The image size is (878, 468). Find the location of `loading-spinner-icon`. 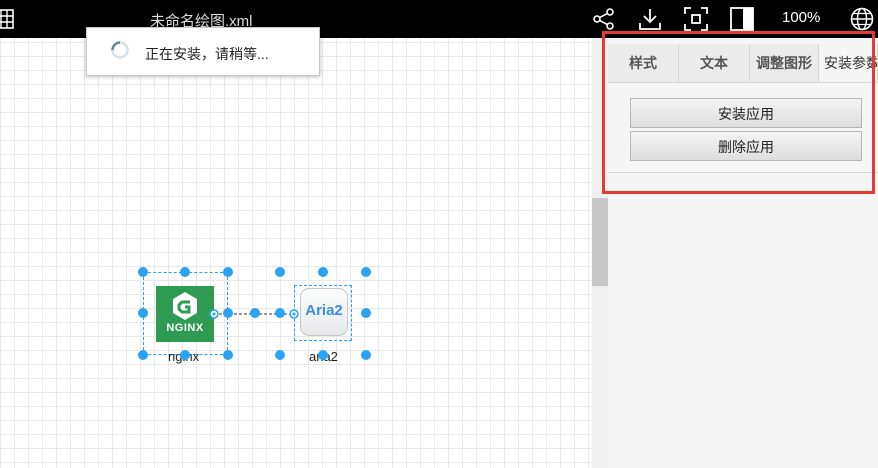

loading-spinner-icon is located at coordinates (120, 50).